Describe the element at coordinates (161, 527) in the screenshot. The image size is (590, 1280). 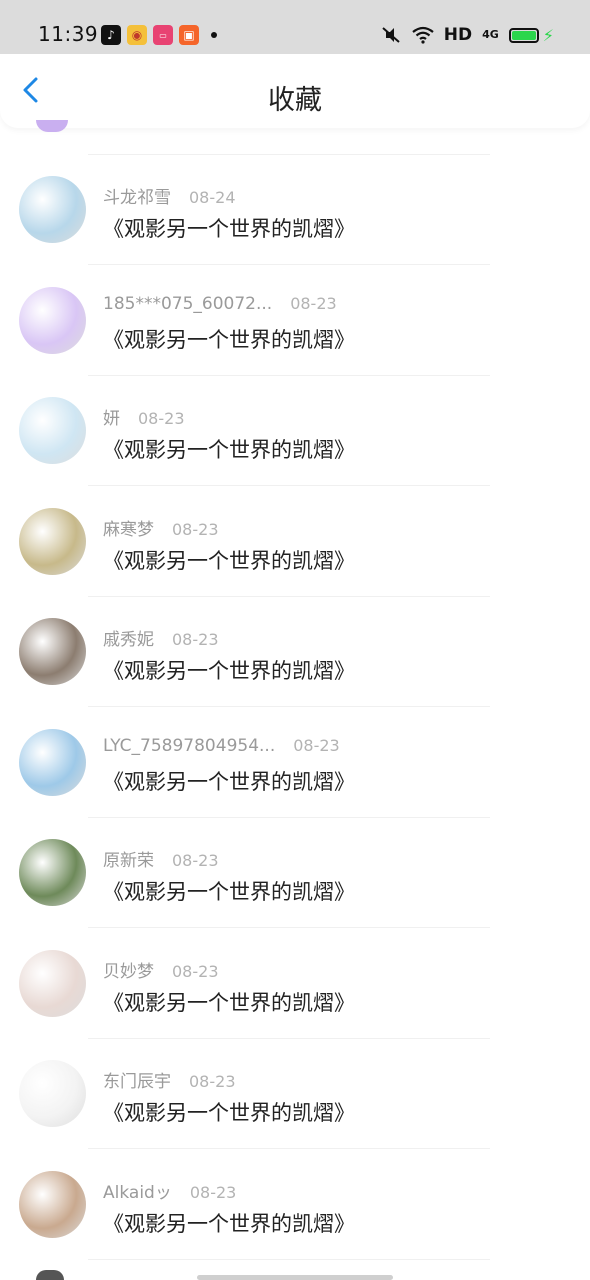
I see `name-line: 麻寒梦 08-23` at that location.